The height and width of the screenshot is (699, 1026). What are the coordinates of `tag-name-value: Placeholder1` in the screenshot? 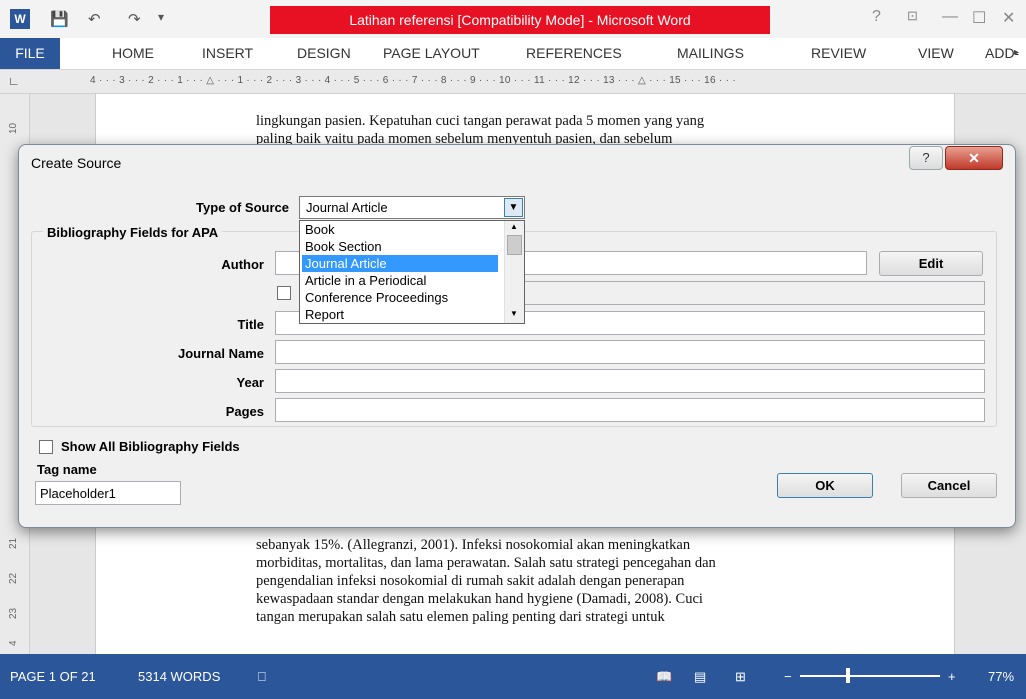 It's located at (78, 493).